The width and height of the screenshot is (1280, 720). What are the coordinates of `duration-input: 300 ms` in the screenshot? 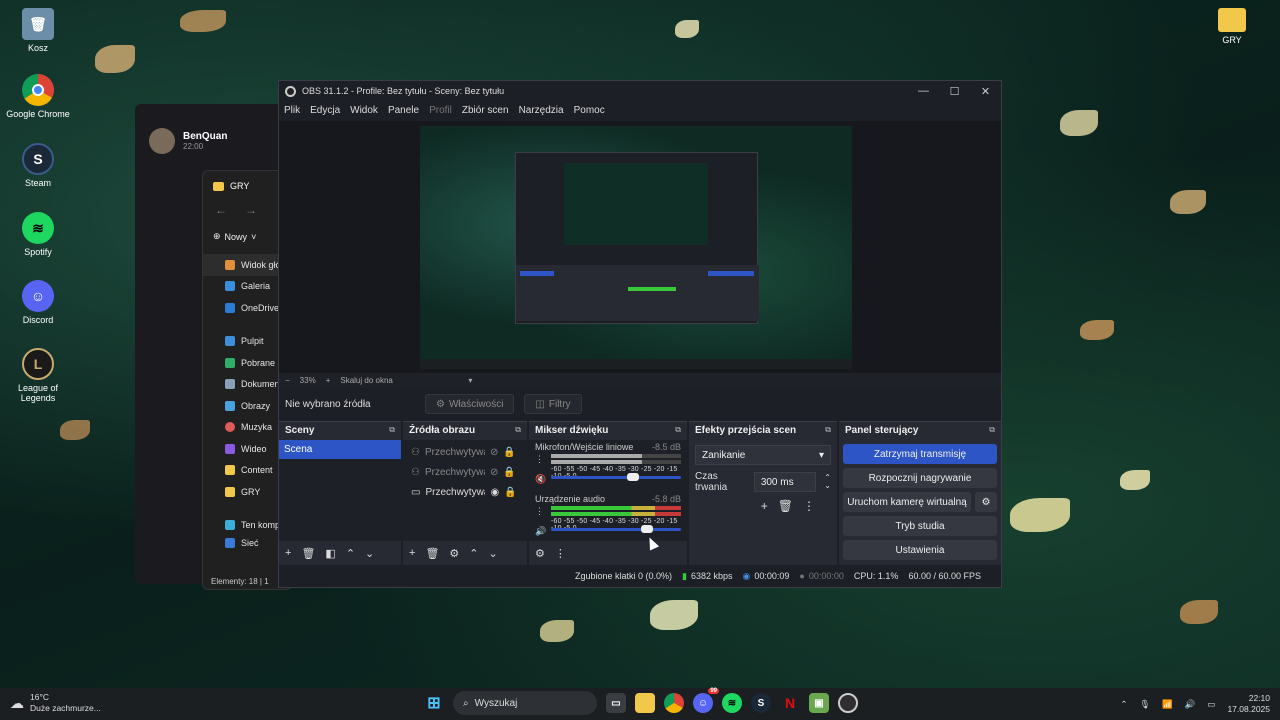 It's located at (785, 482).